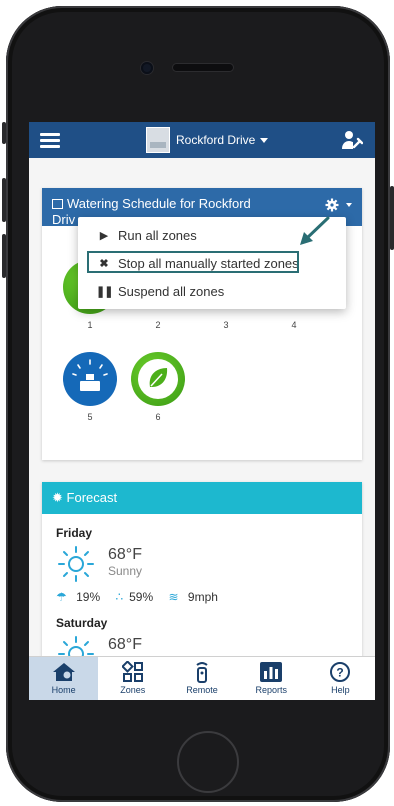 This screenshot has width=394, height=806. I want to click on sprinkler-icon, so click(90, 379).